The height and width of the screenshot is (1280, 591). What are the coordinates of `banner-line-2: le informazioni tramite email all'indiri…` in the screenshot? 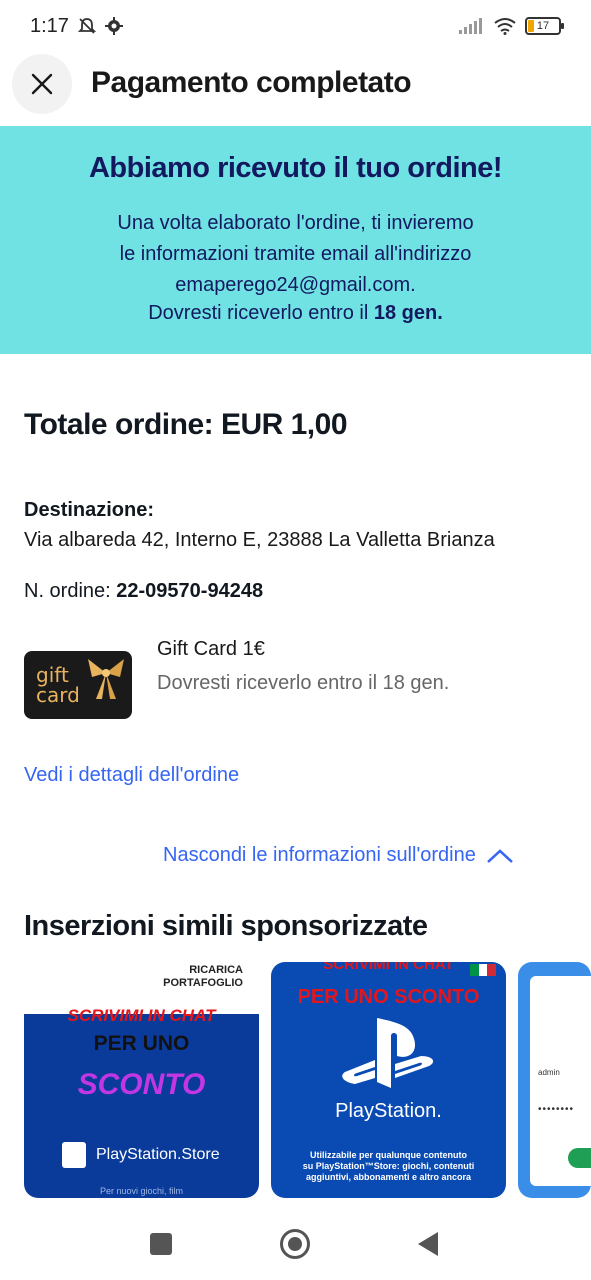 It's located at (295, 254).